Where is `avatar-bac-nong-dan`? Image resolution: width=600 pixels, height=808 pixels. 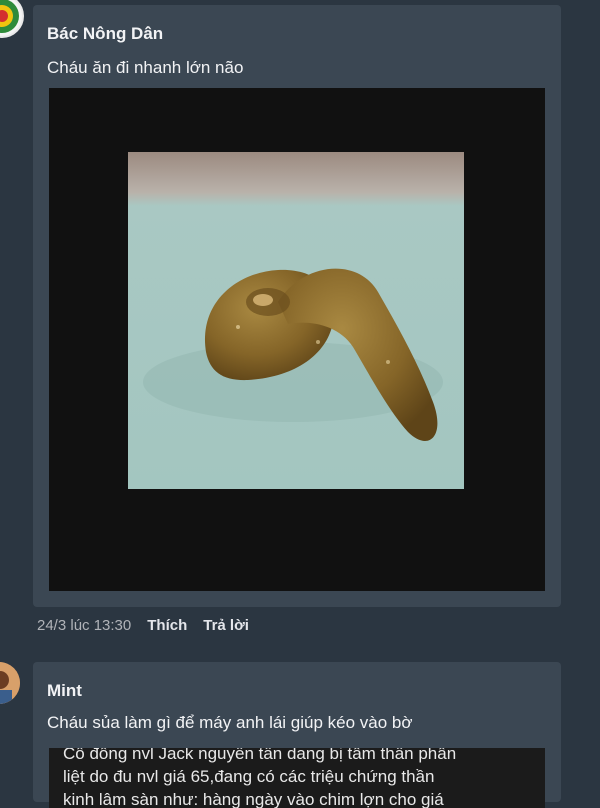
avatar-bac-nong-dan is located at coordinates (12, 19).